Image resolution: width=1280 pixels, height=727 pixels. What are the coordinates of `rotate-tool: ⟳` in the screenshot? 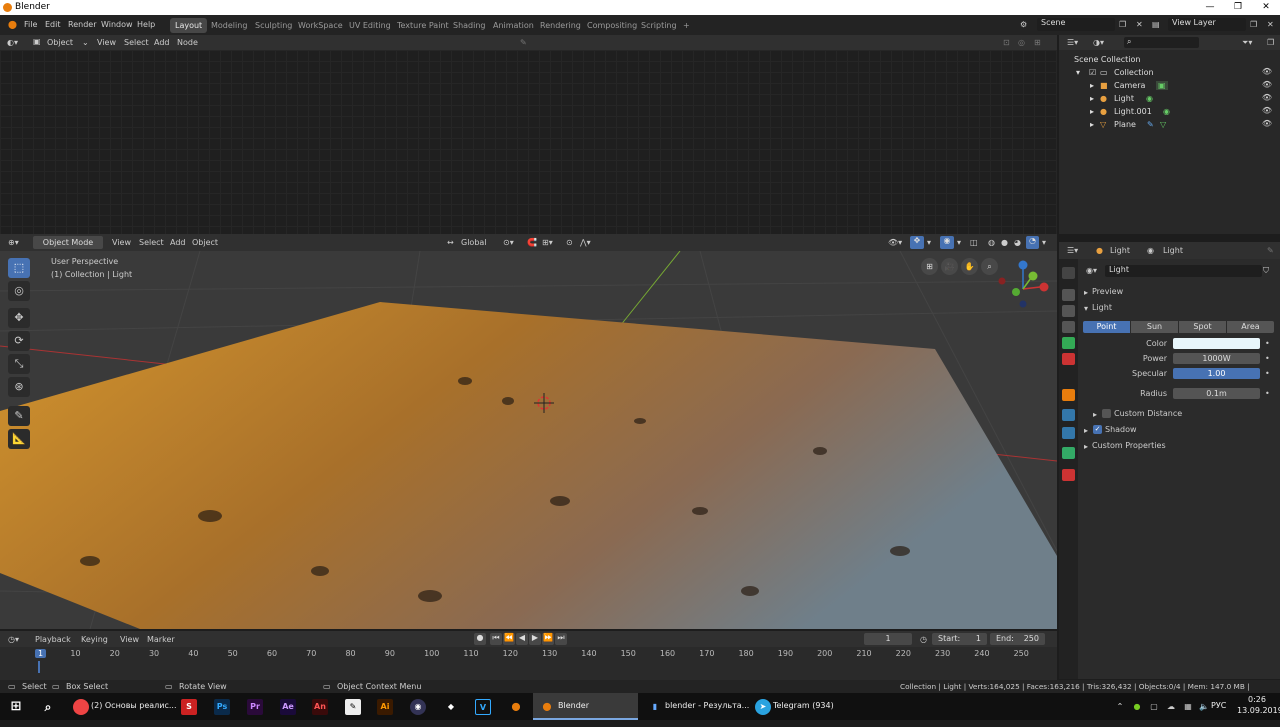 It's located at (19, 341).